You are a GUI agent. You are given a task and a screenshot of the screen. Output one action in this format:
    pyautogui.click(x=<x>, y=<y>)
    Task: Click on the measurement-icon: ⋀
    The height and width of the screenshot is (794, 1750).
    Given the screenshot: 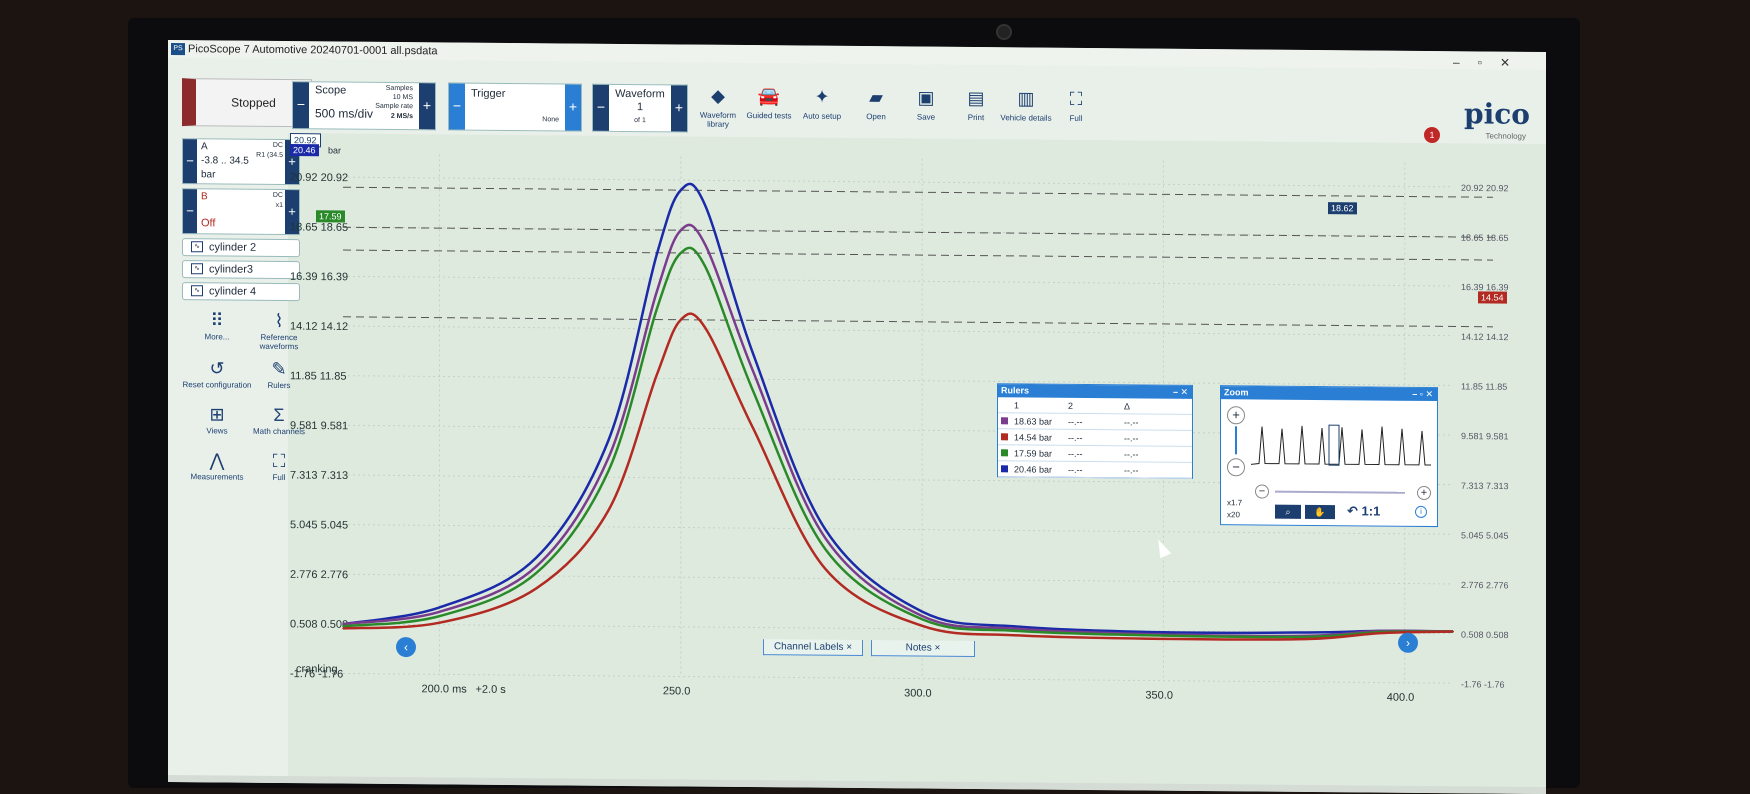 What is the action you would take?
    pyautogui.click(x=217, y=460)
    